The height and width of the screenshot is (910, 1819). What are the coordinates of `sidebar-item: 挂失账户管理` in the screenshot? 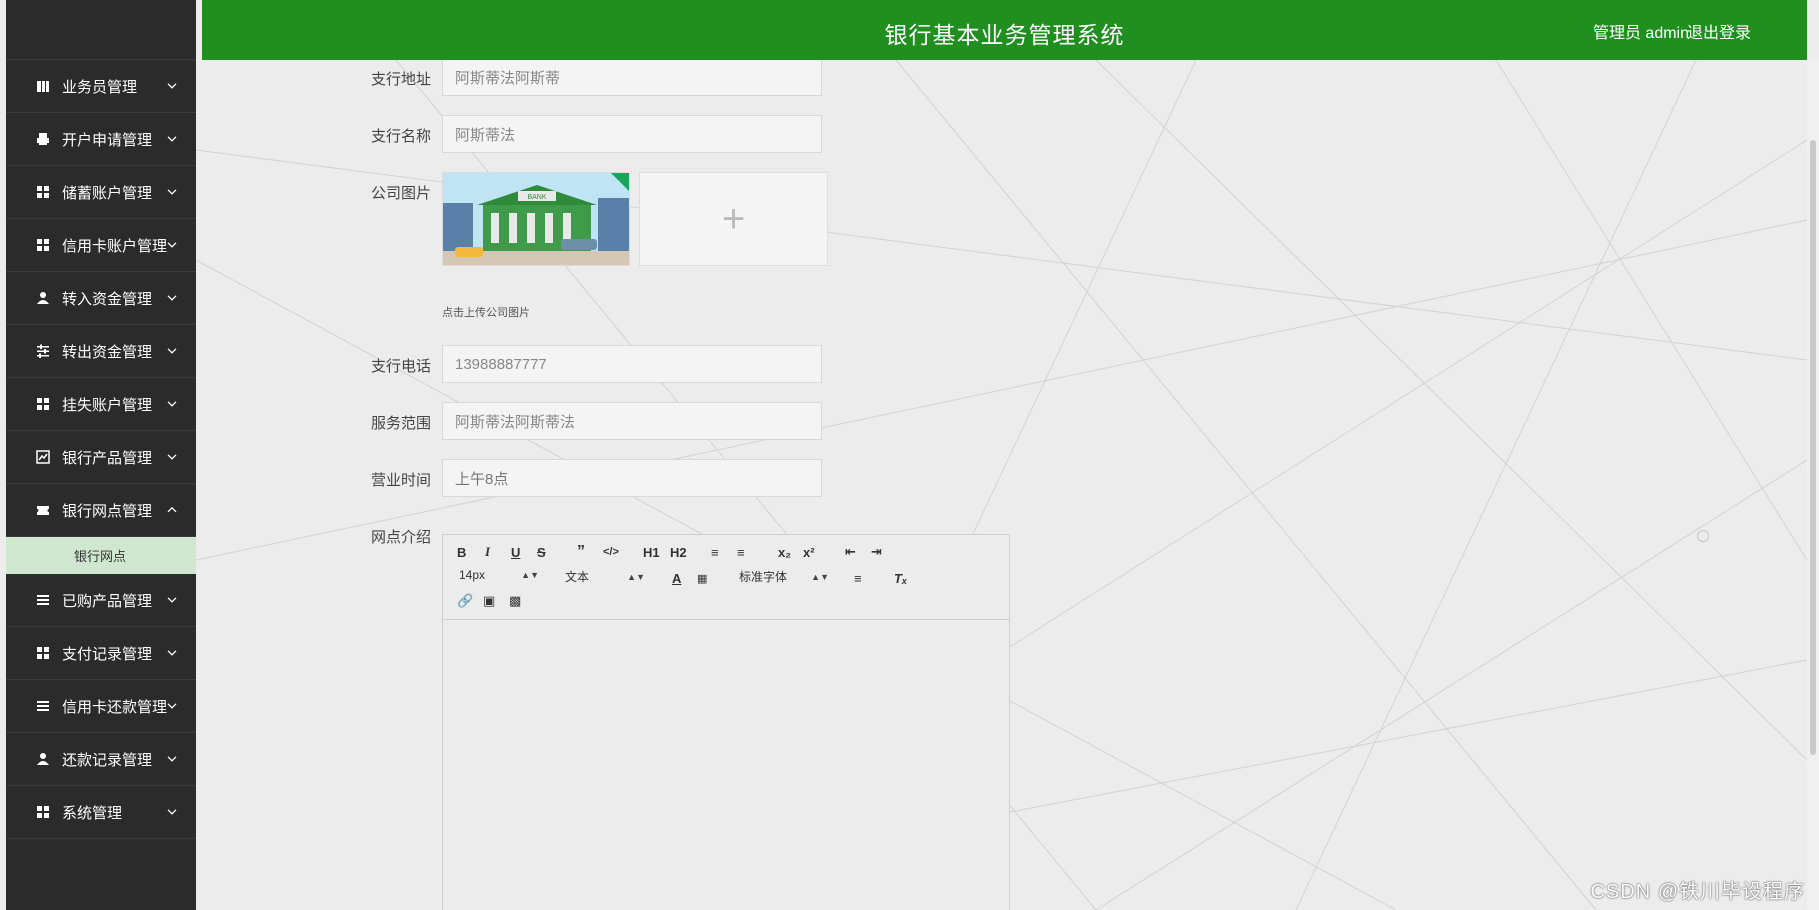 It's located at (101, 404).